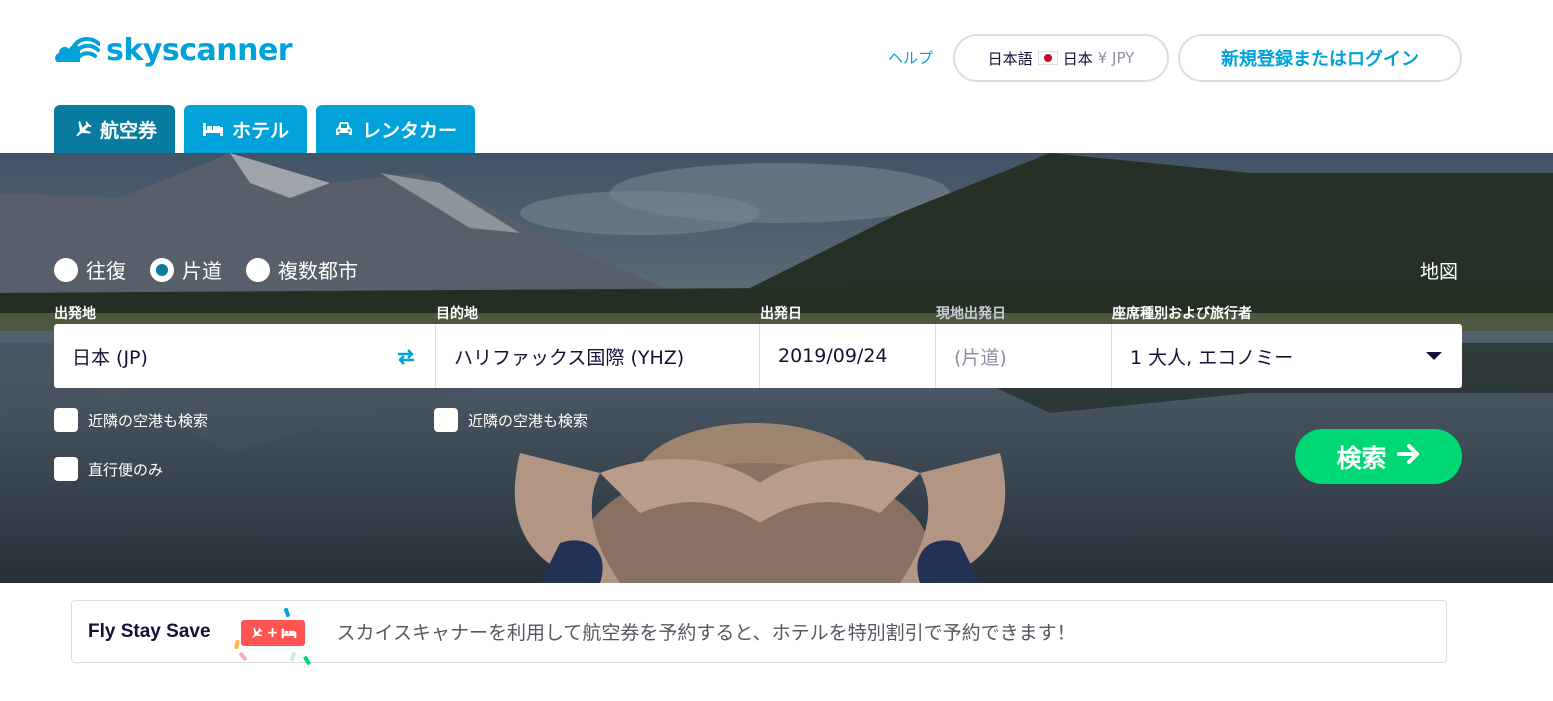  Describe the element at coordinates (781, 314) in the screenshot. I see `depart-date-label: 出発日` at that location.